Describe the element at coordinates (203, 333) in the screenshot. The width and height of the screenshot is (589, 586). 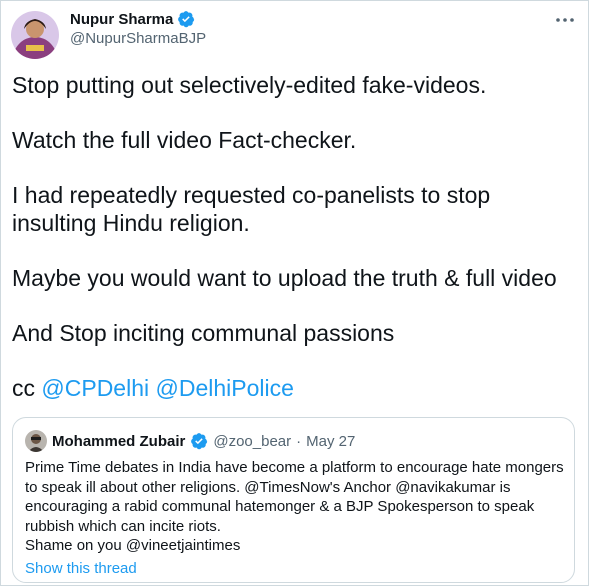
I see `tweet-paragraph: And Stop inciting communal passions` at that location.